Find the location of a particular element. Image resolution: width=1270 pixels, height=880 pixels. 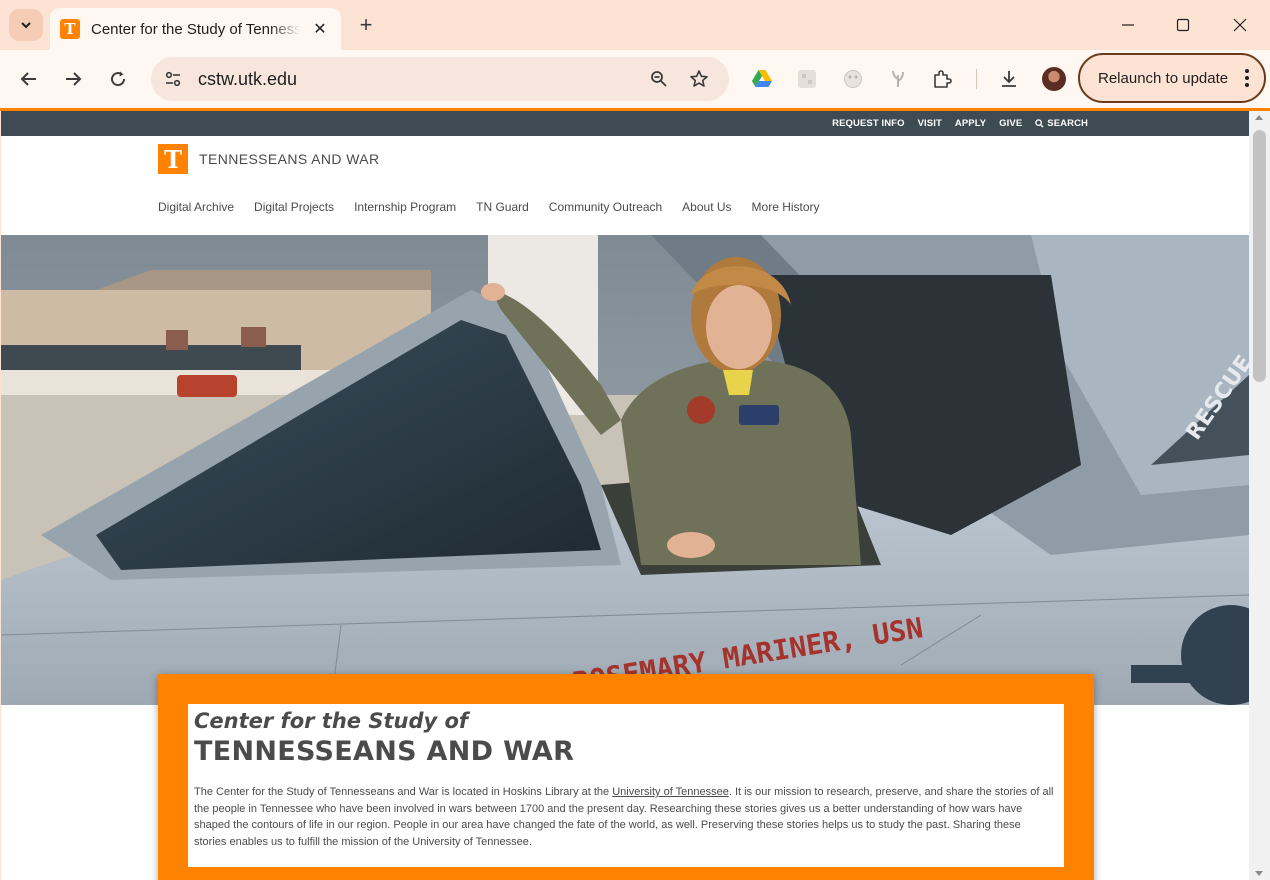

relaunch-to-update-button: Relaunch to update is located at coordinates (1172, 78).